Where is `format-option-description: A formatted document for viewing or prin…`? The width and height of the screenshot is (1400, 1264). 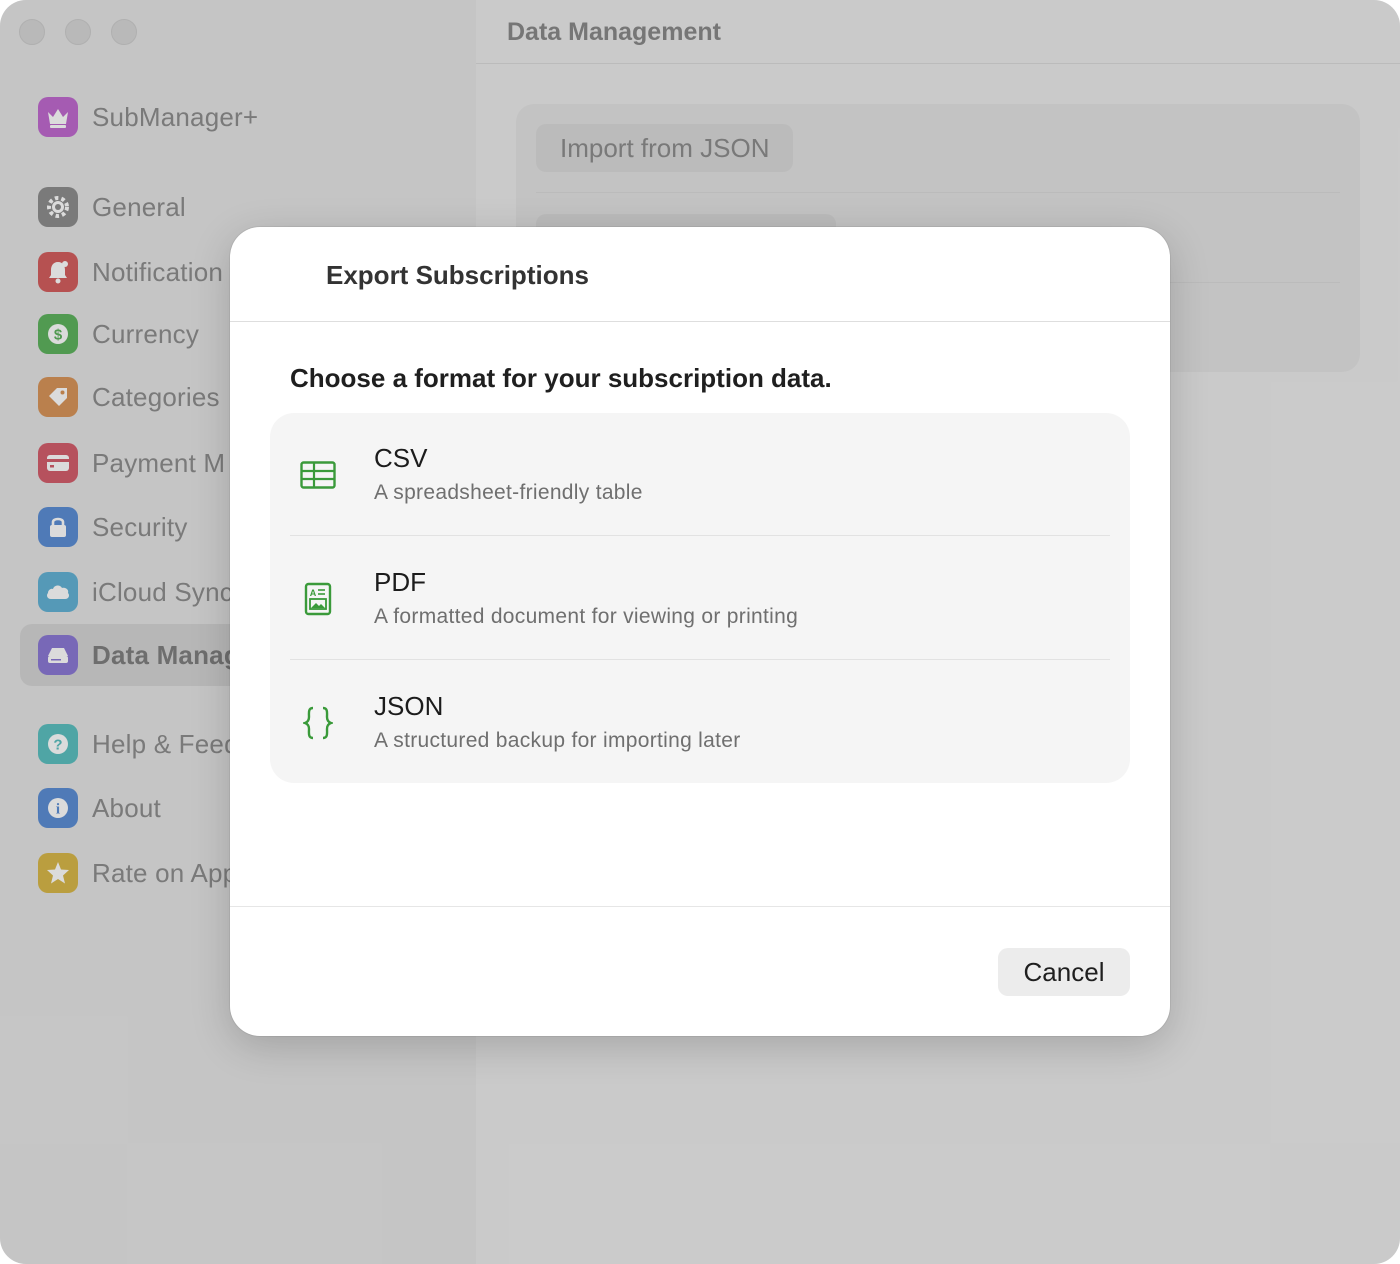 format-option-description: A formatted document for viewing or prin… is located at coordinates (586, 616).